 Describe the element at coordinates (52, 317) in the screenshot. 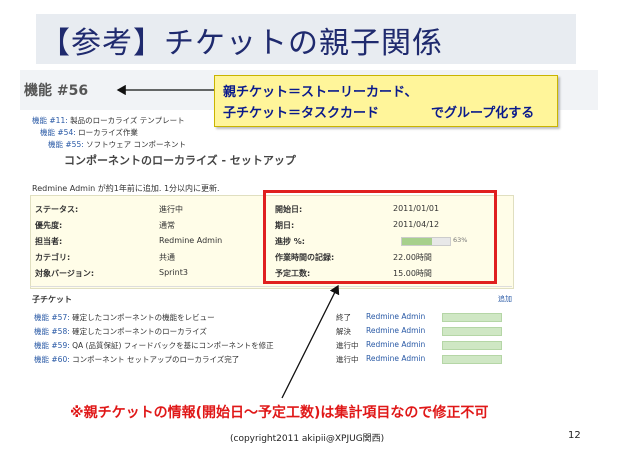

I see `subtask-id: 機能 #57:` at that location.